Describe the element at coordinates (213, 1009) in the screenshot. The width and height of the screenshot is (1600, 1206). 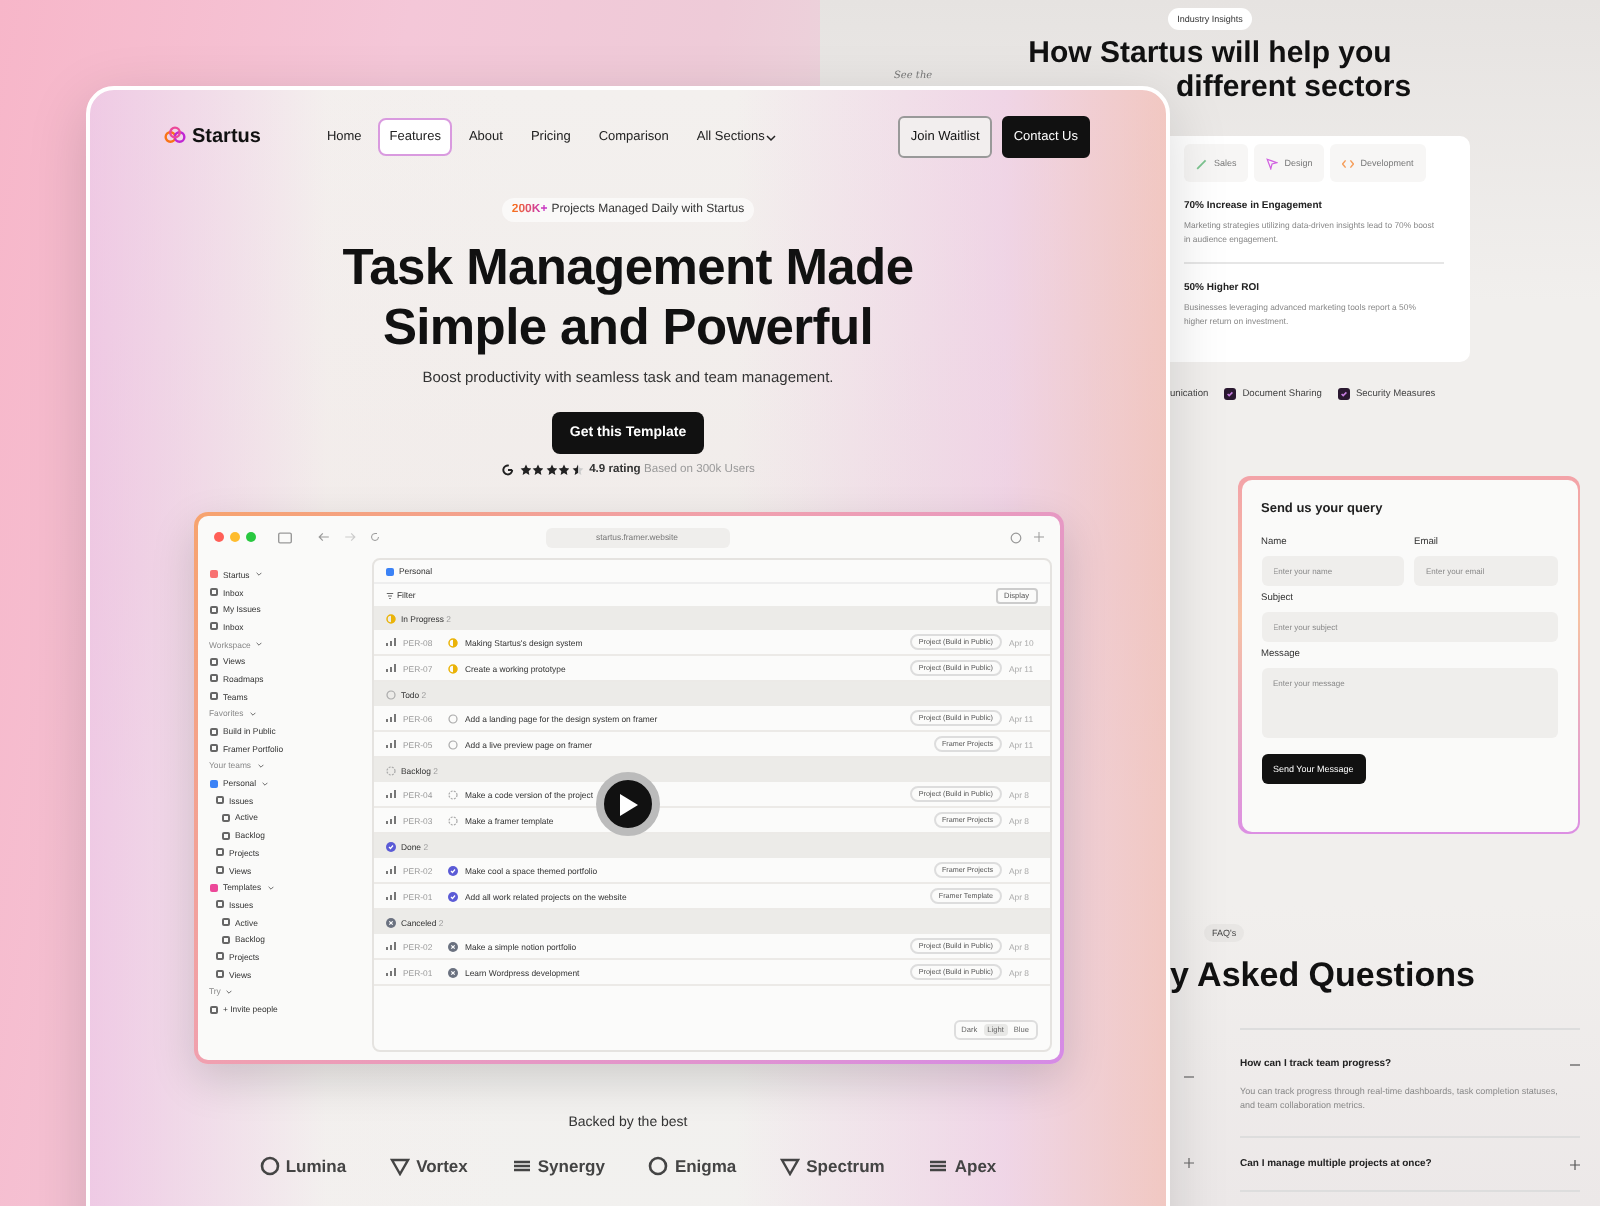
I see `page-icon` at that location.